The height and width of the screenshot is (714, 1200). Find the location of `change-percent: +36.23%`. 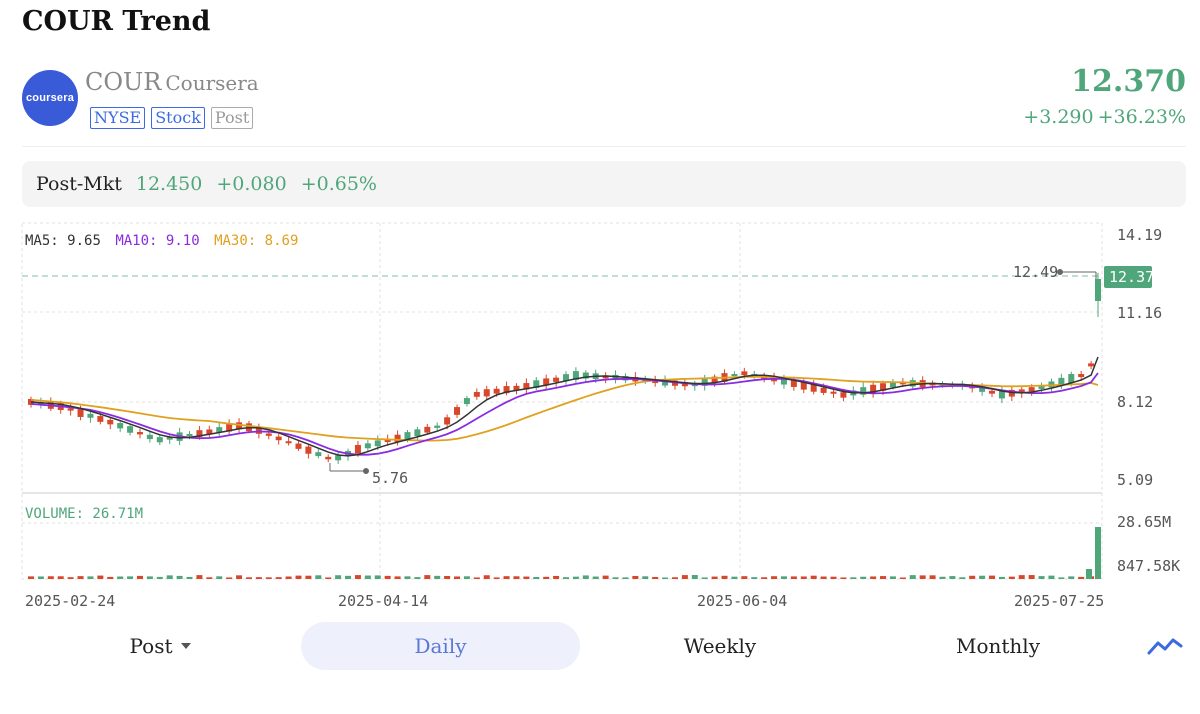

change-percent: +36.23% is located at coordinates (1141, 117).